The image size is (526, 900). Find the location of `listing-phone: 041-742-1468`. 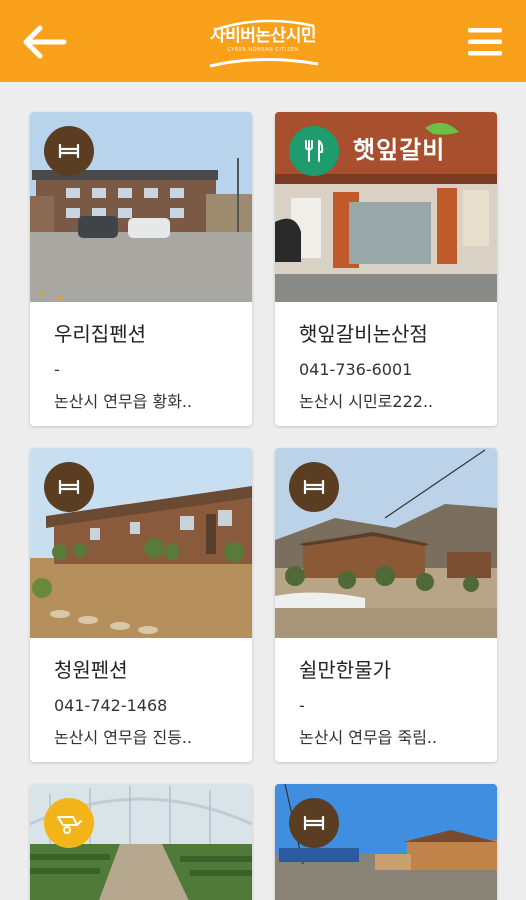

listing-phone: 041-742-1468 is located at coordinates (111, 705).